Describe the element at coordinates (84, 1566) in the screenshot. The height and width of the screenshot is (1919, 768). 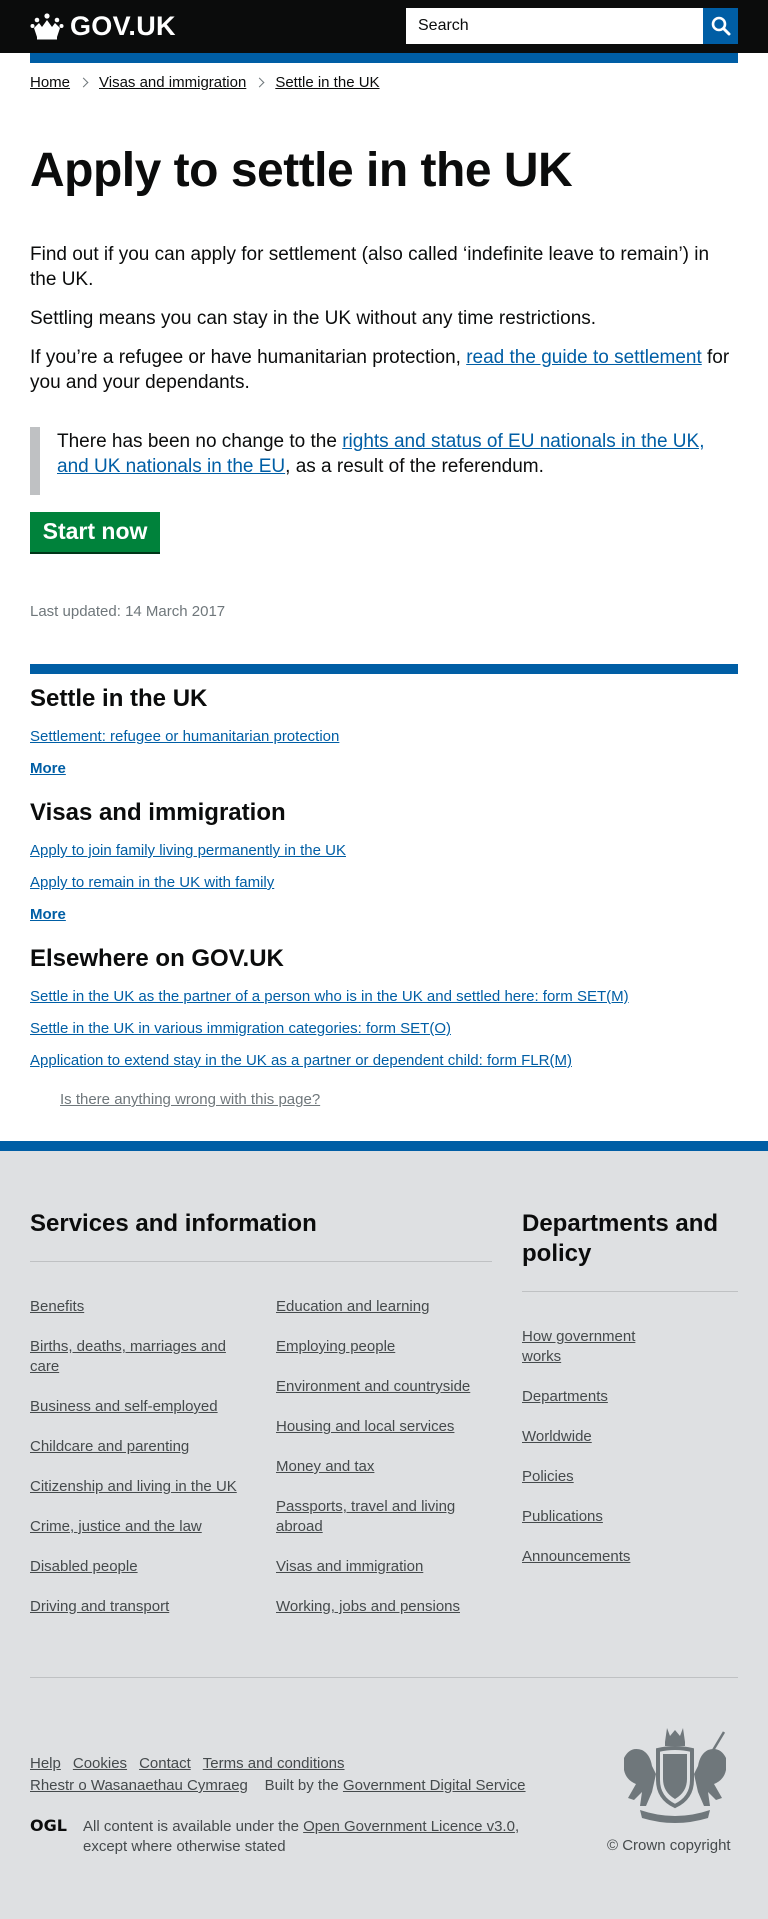
I see `footer-link-disabled: Disabled people` at that location.